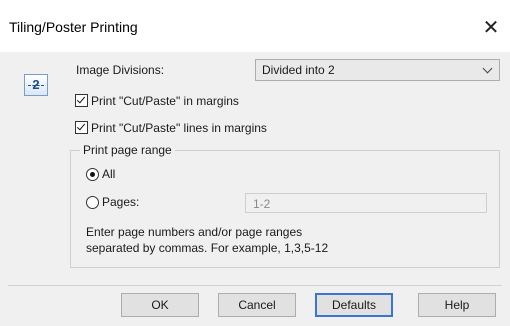 This screenshot has width=510, height=326. I want to click on pages-radio, so click(92, 202).